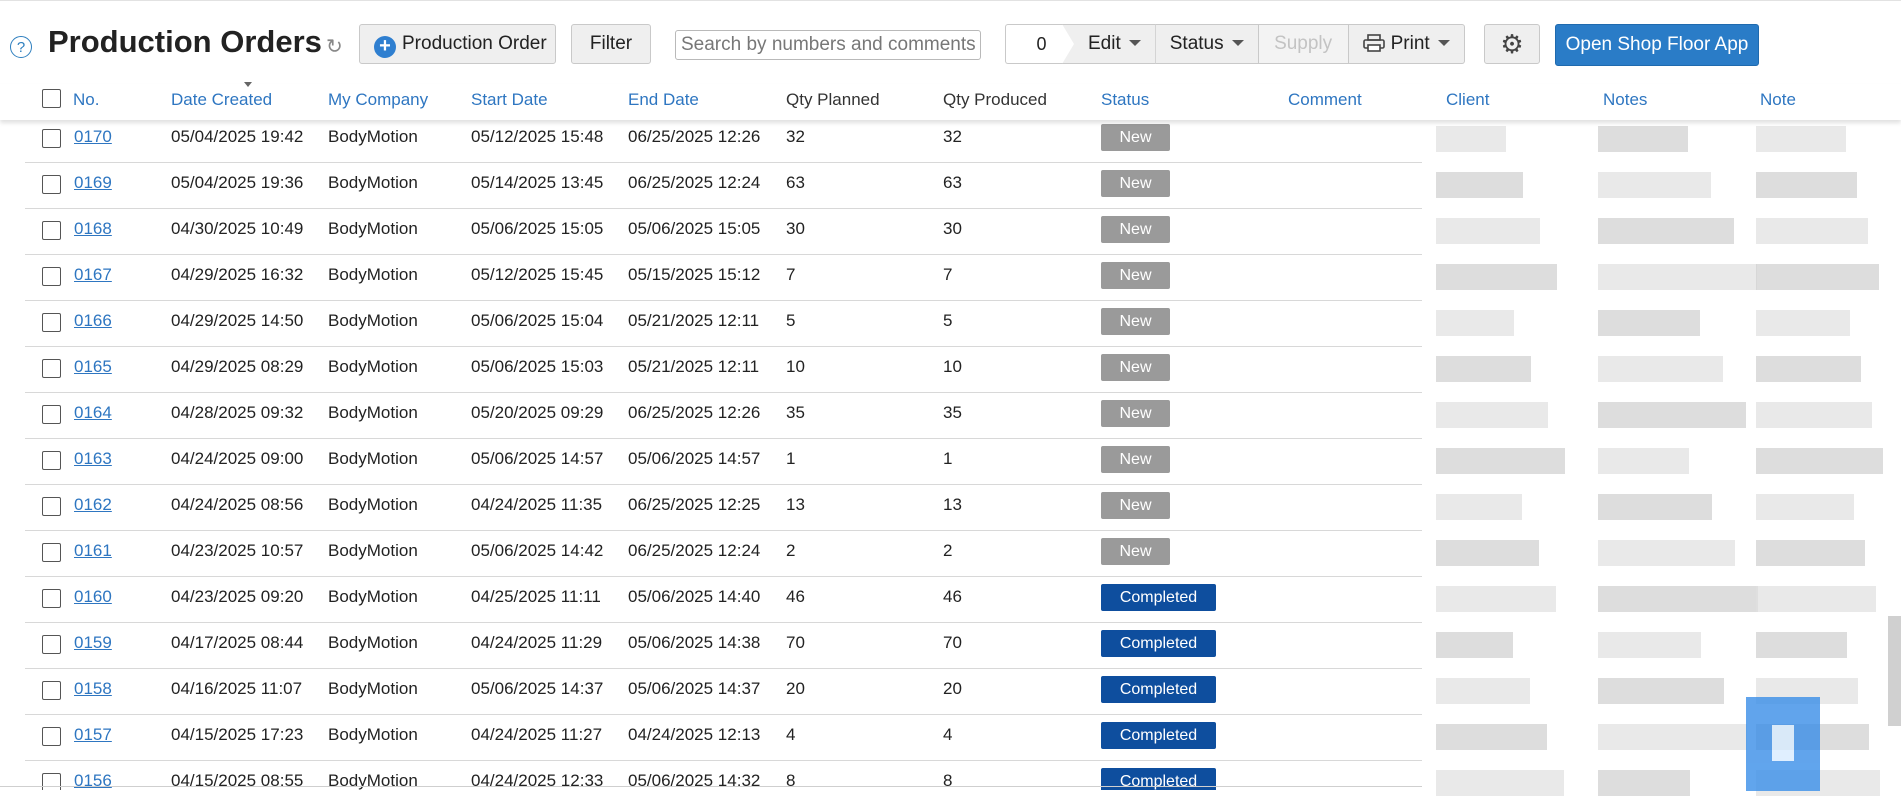 This screenshot has height=798, width=1901. What do you see at coordinates (93, 597) in the screenshot?
I see `order-number-link: 0160` at bounding box center [93, 597].